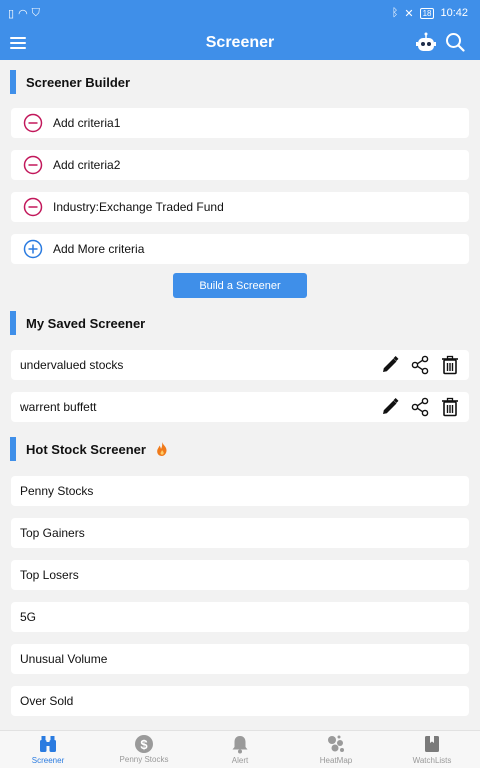  I want to click on section-title: Screener Builder, so click(78, 82).